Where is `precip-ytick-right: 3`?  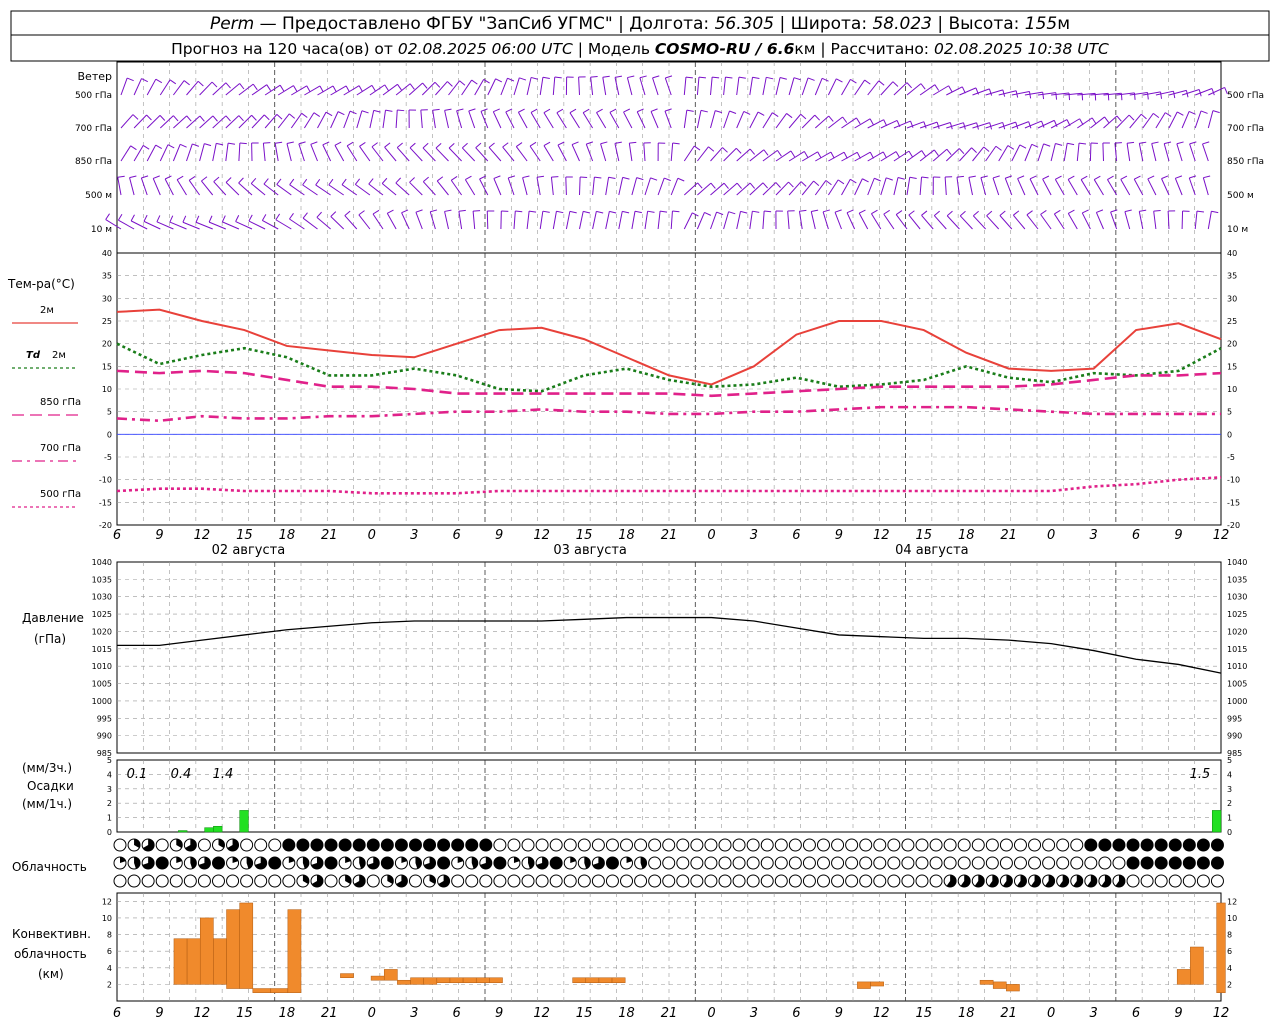
precip-ytick-right: 3 is located at coordinates (1229, 789).